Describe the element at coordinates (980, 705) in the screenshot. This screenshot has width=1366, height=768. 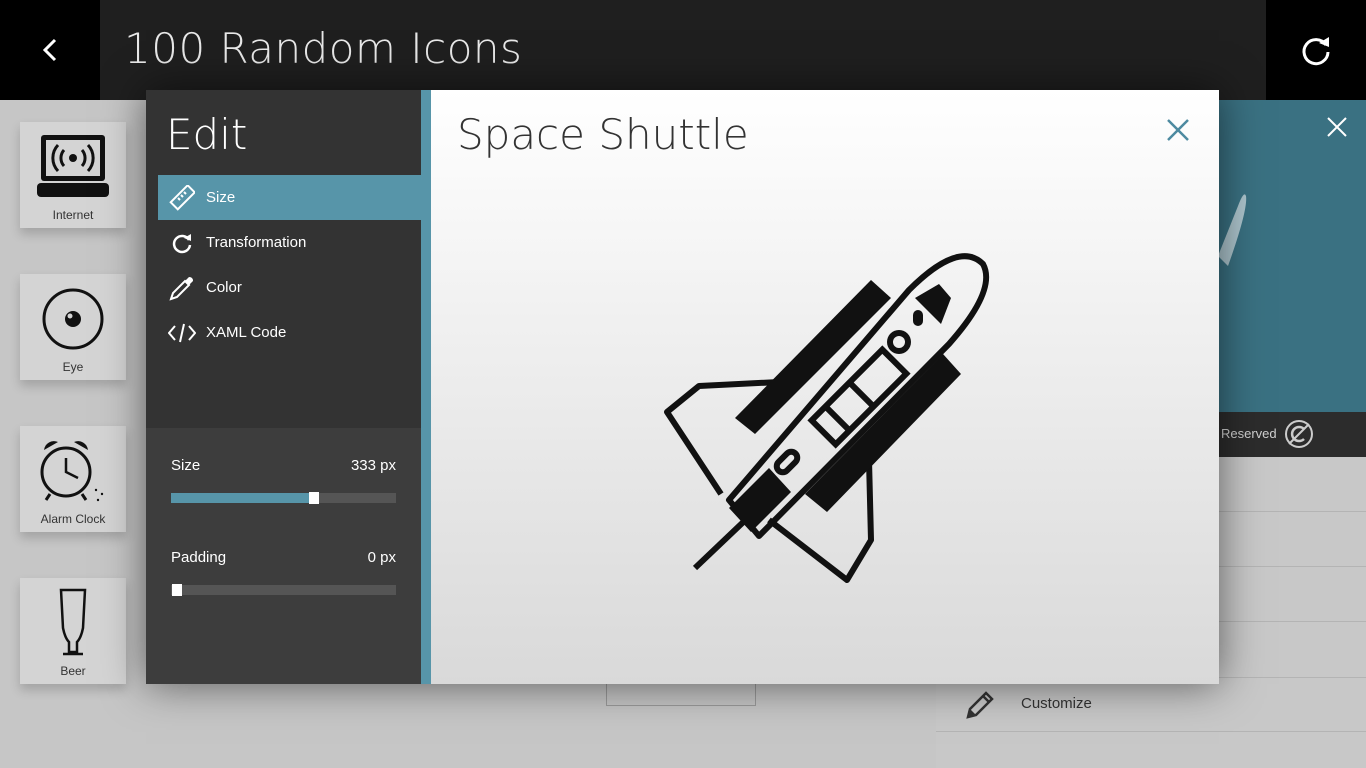
I see `pencil-icon` at that location.